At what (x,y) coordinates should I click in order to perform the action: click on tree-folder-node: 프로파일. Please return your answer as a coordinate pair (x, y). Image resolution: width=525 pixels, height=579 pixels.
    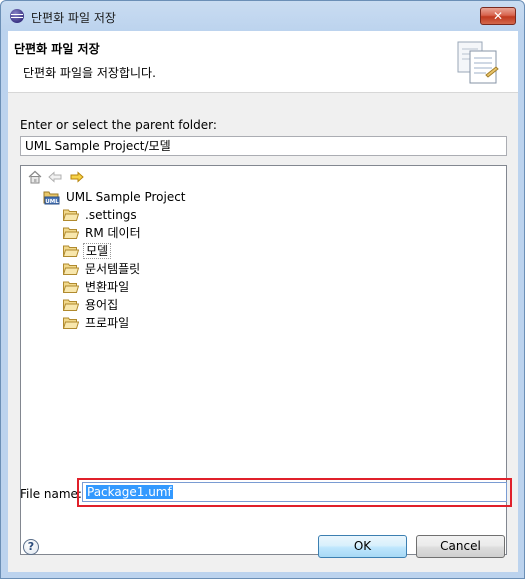
    Looking at the image, I should click on (97, 323).